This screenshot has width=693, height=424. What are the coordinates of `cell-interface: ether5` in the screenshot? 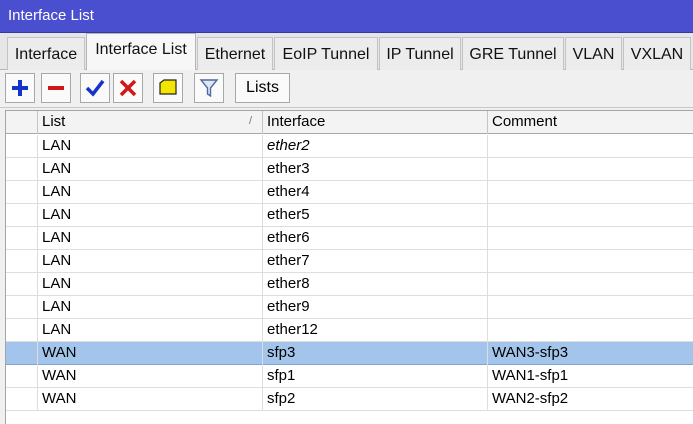 It's located at (375, 215).